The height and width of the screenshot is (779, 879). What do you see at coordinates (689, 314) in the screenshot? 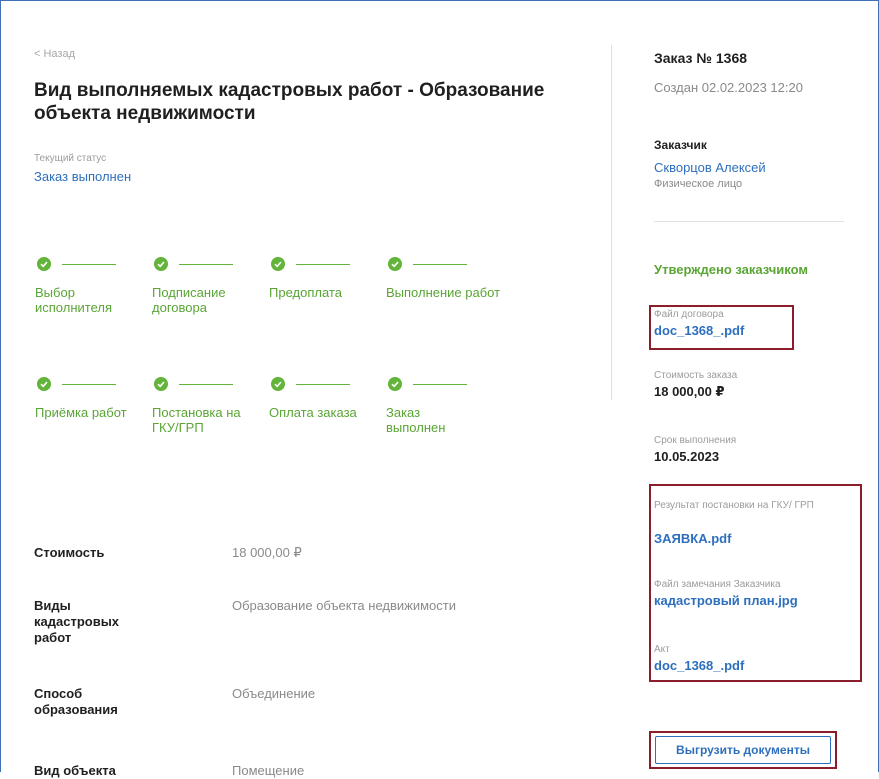
I see `contract-label: Файл договора` at bounding box center [689, 314].